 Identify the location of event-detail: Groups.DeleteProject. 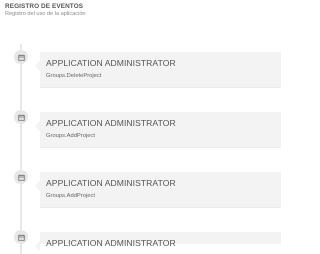
(74, 76).